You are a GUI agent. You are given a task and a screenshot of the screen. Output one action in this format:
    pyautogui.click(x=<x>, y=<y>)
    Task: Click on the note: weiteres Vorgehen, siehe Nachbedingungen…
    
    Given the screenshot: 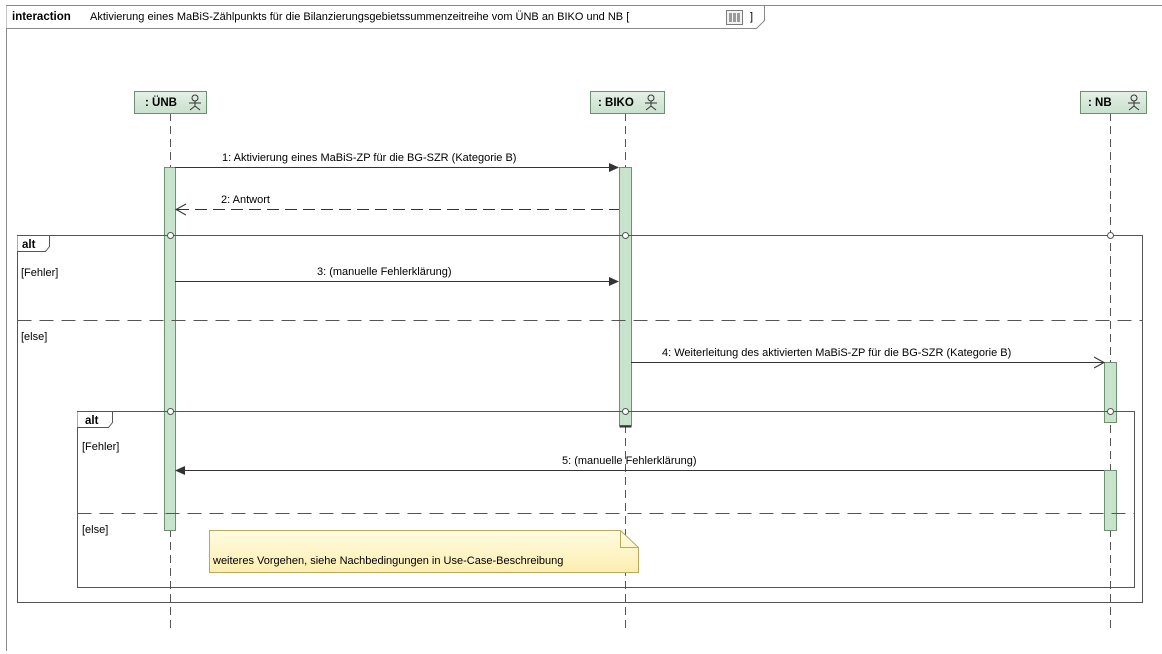 What is the action you would take?
    pyautogui.click(x=424, y=552)
    